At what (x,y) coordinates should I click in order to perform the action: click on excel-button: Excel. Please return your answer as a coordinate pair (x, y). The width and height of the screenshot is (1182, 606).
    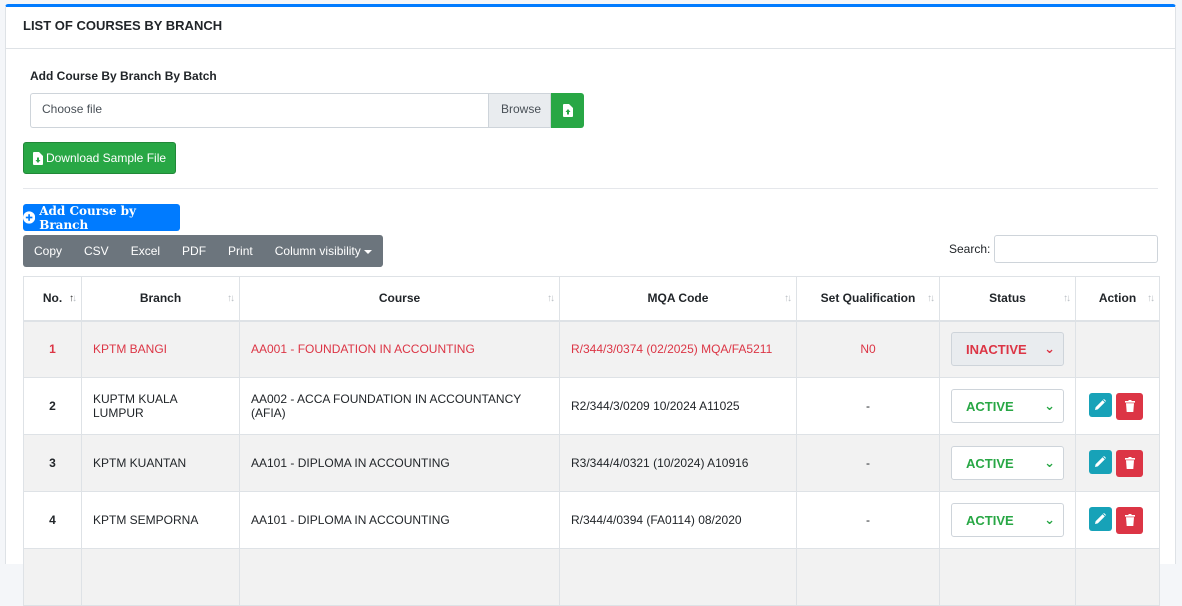
    Looking at the image, I should click on (145, 251).